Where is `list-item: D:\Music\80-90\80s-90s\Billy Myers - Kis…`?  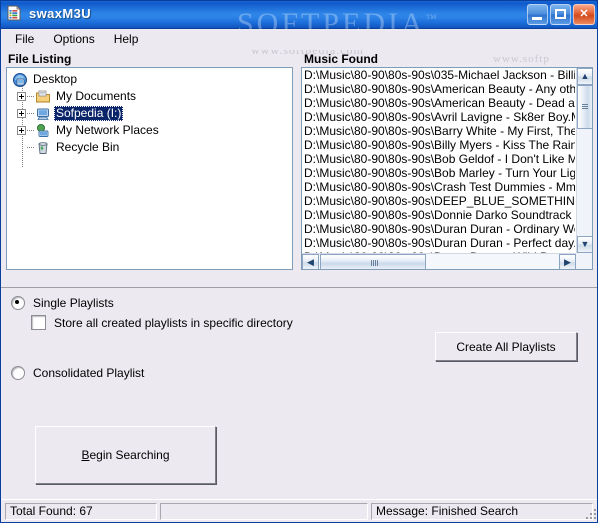 list-item: D:\Music\80-90\80s-90s\Billy Myers - Kis… is located at coordinates (438, 145).